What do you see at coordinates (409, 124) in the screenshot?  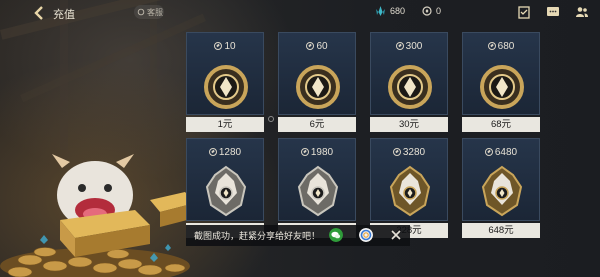 I see `price-button: 30元` at bounding box center [409, 124].